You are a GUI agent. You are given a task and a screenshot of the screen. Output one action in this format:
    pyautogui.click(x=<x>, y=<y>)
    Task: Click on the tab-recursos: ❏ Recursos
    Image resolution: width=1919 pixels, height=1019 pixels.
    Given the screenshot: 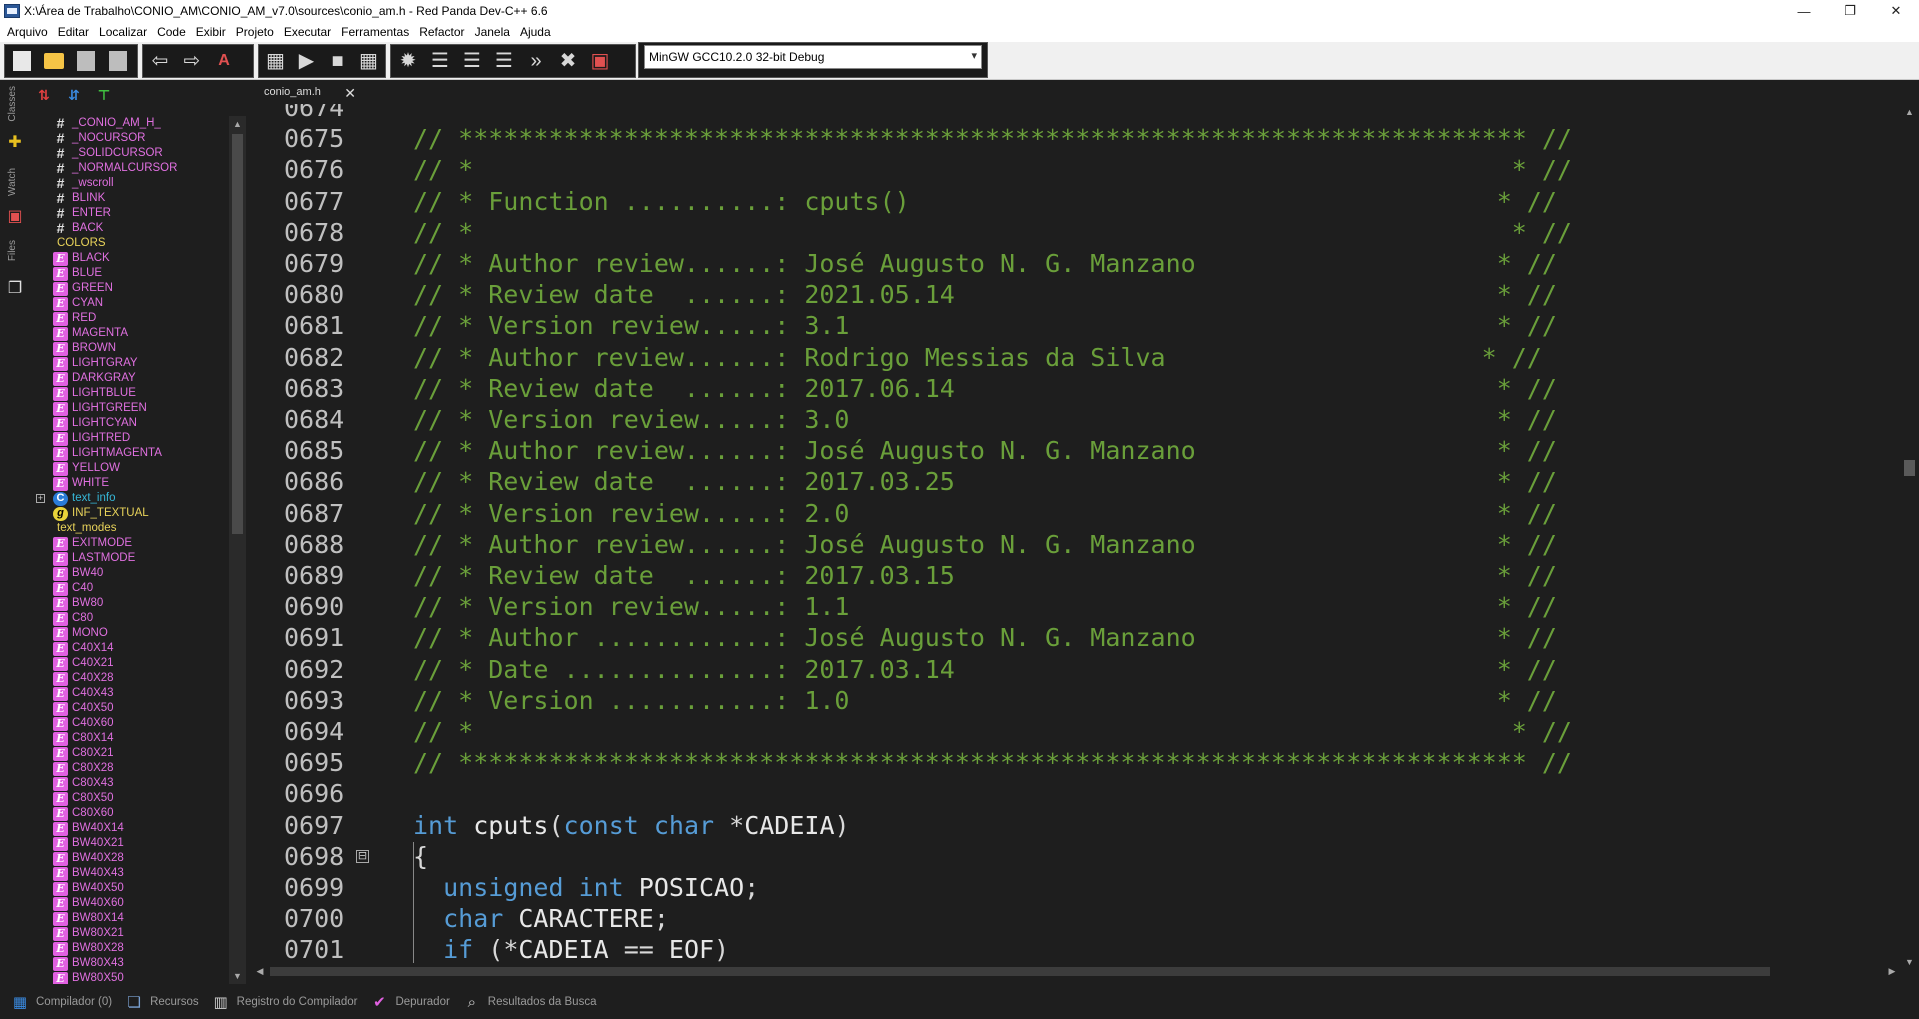 What is the action you would take?
    pyautogui.click(x=161, y=1002)
    